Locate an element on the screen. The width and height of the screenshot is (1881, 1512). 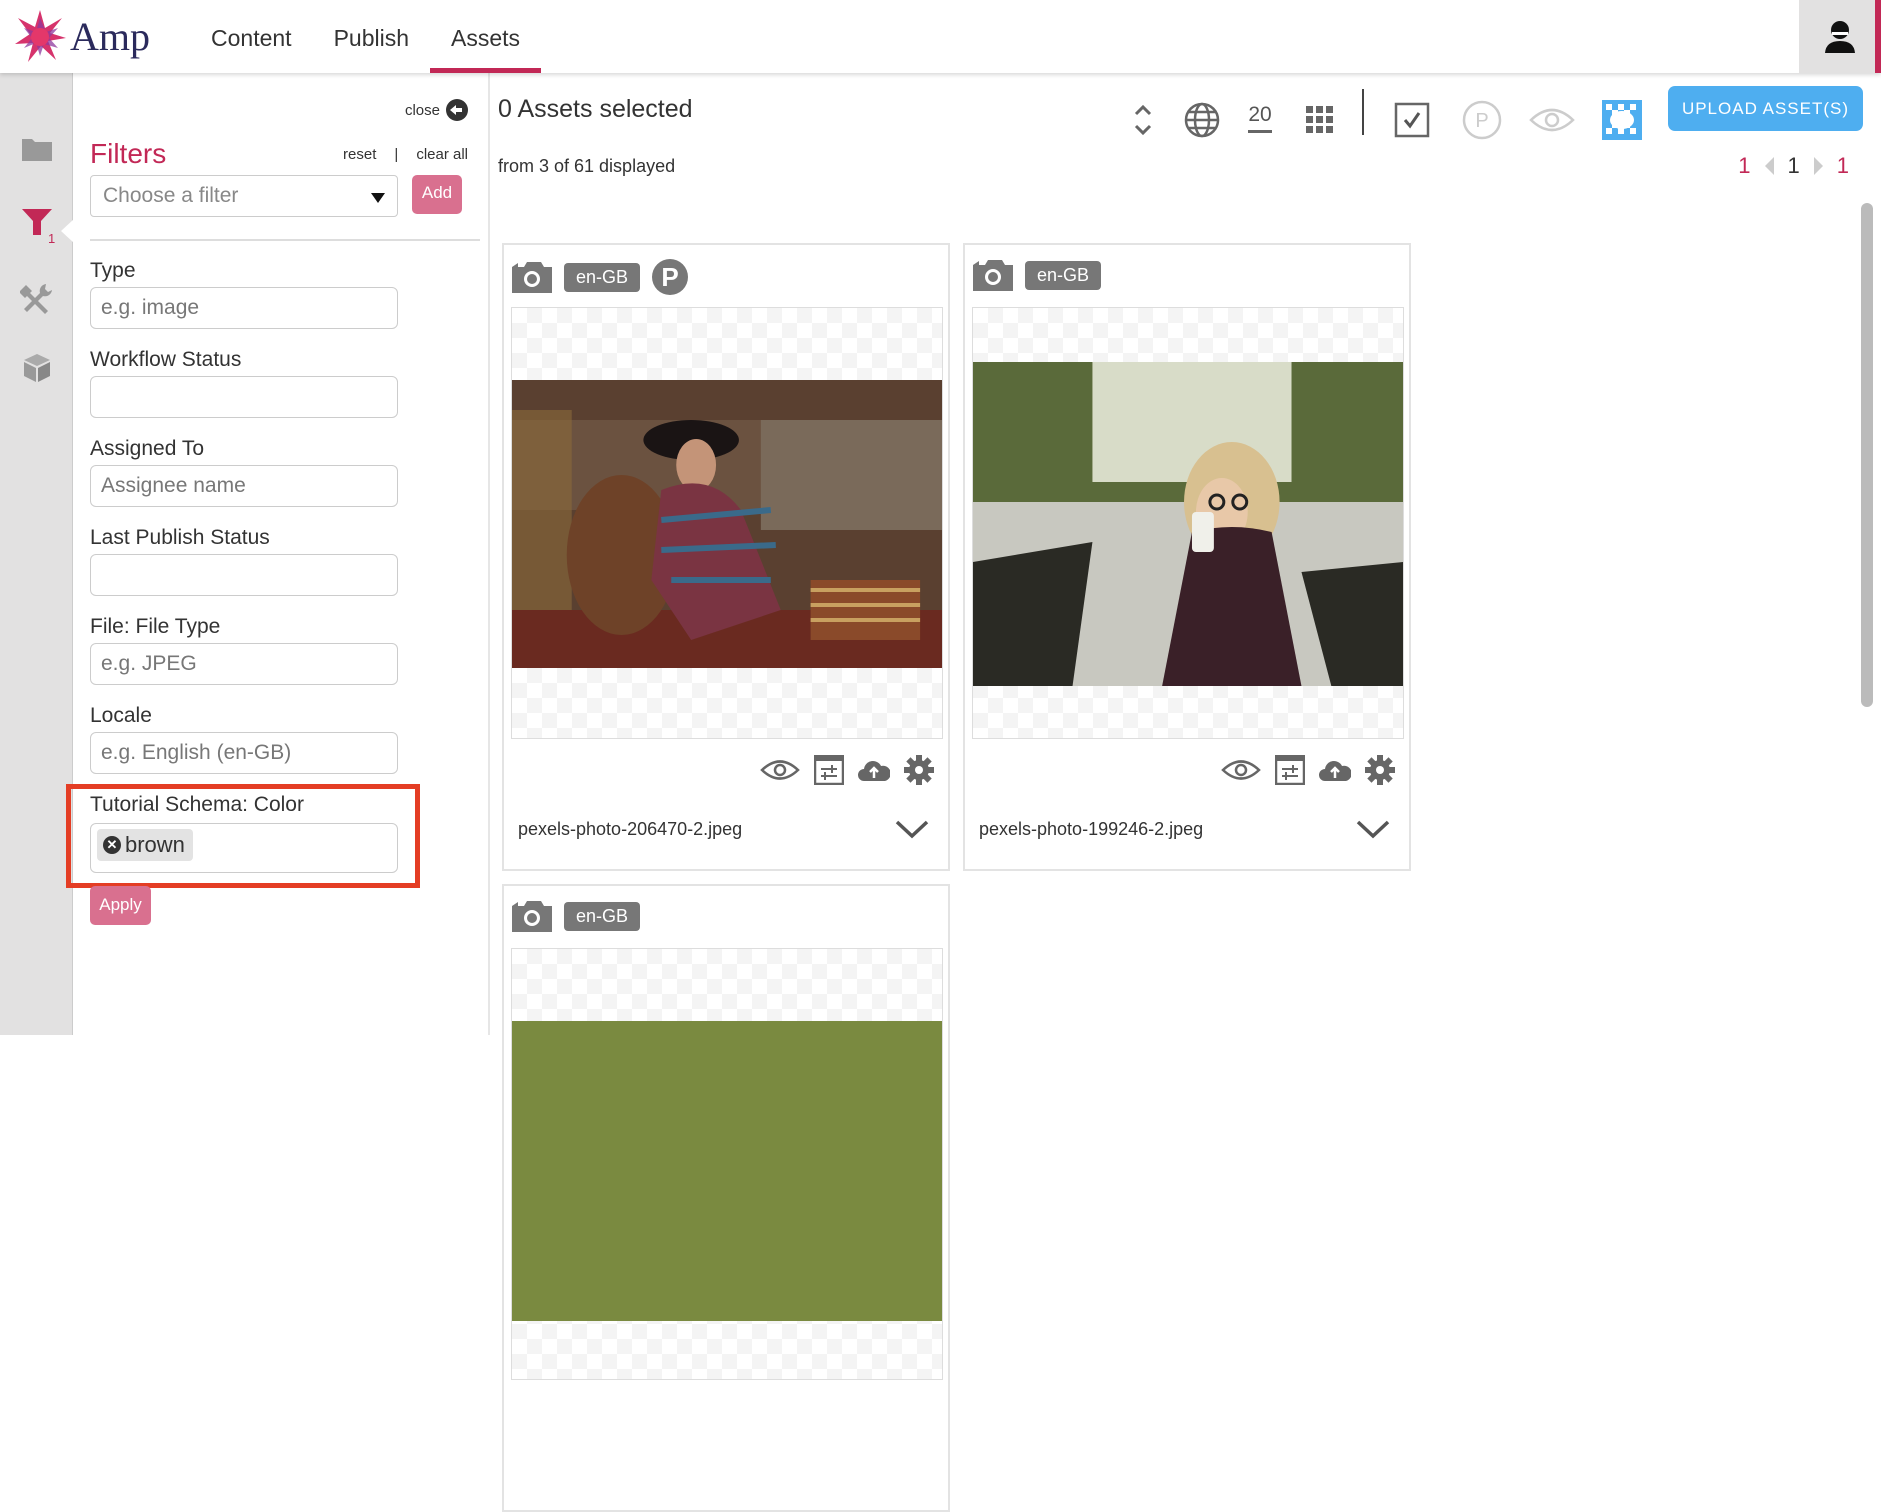
assigned-to-input: Assignee name is located at coordinates (244, 486).